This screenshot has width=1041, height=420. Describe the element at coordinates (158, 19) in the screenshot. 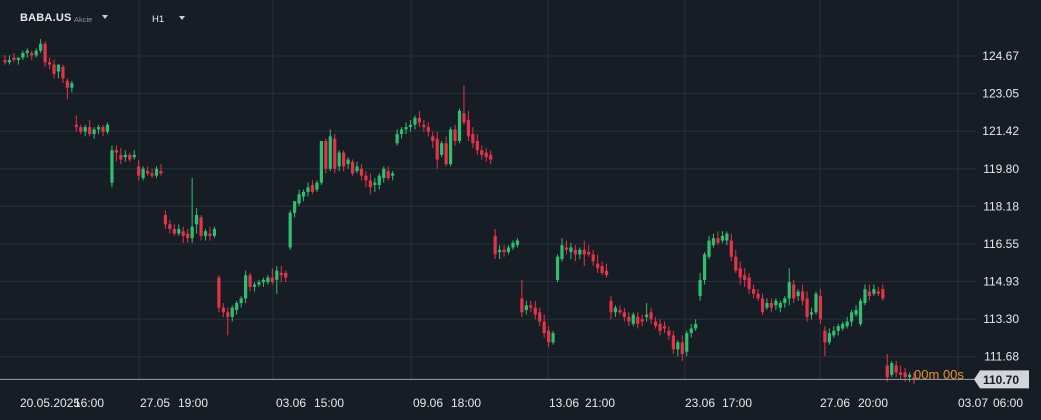

I see `timeframe-selector: H1` at that location.